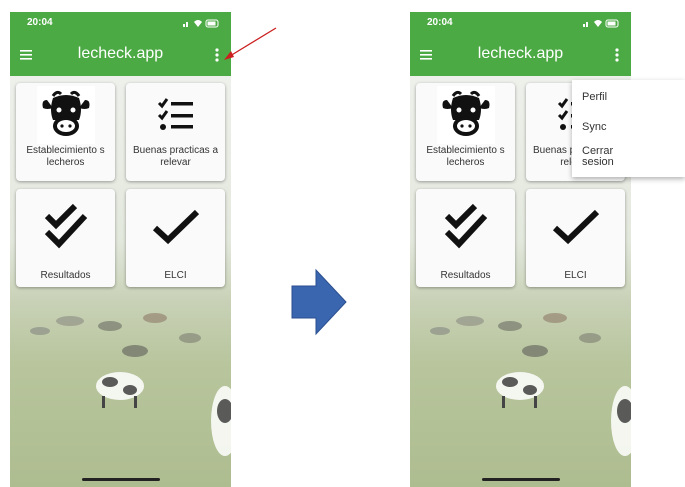  What do you see at coordinates (594, 97) in the screenshot?
I see `menu-item-perfil: Perfil` at bounding box center [594, 97].